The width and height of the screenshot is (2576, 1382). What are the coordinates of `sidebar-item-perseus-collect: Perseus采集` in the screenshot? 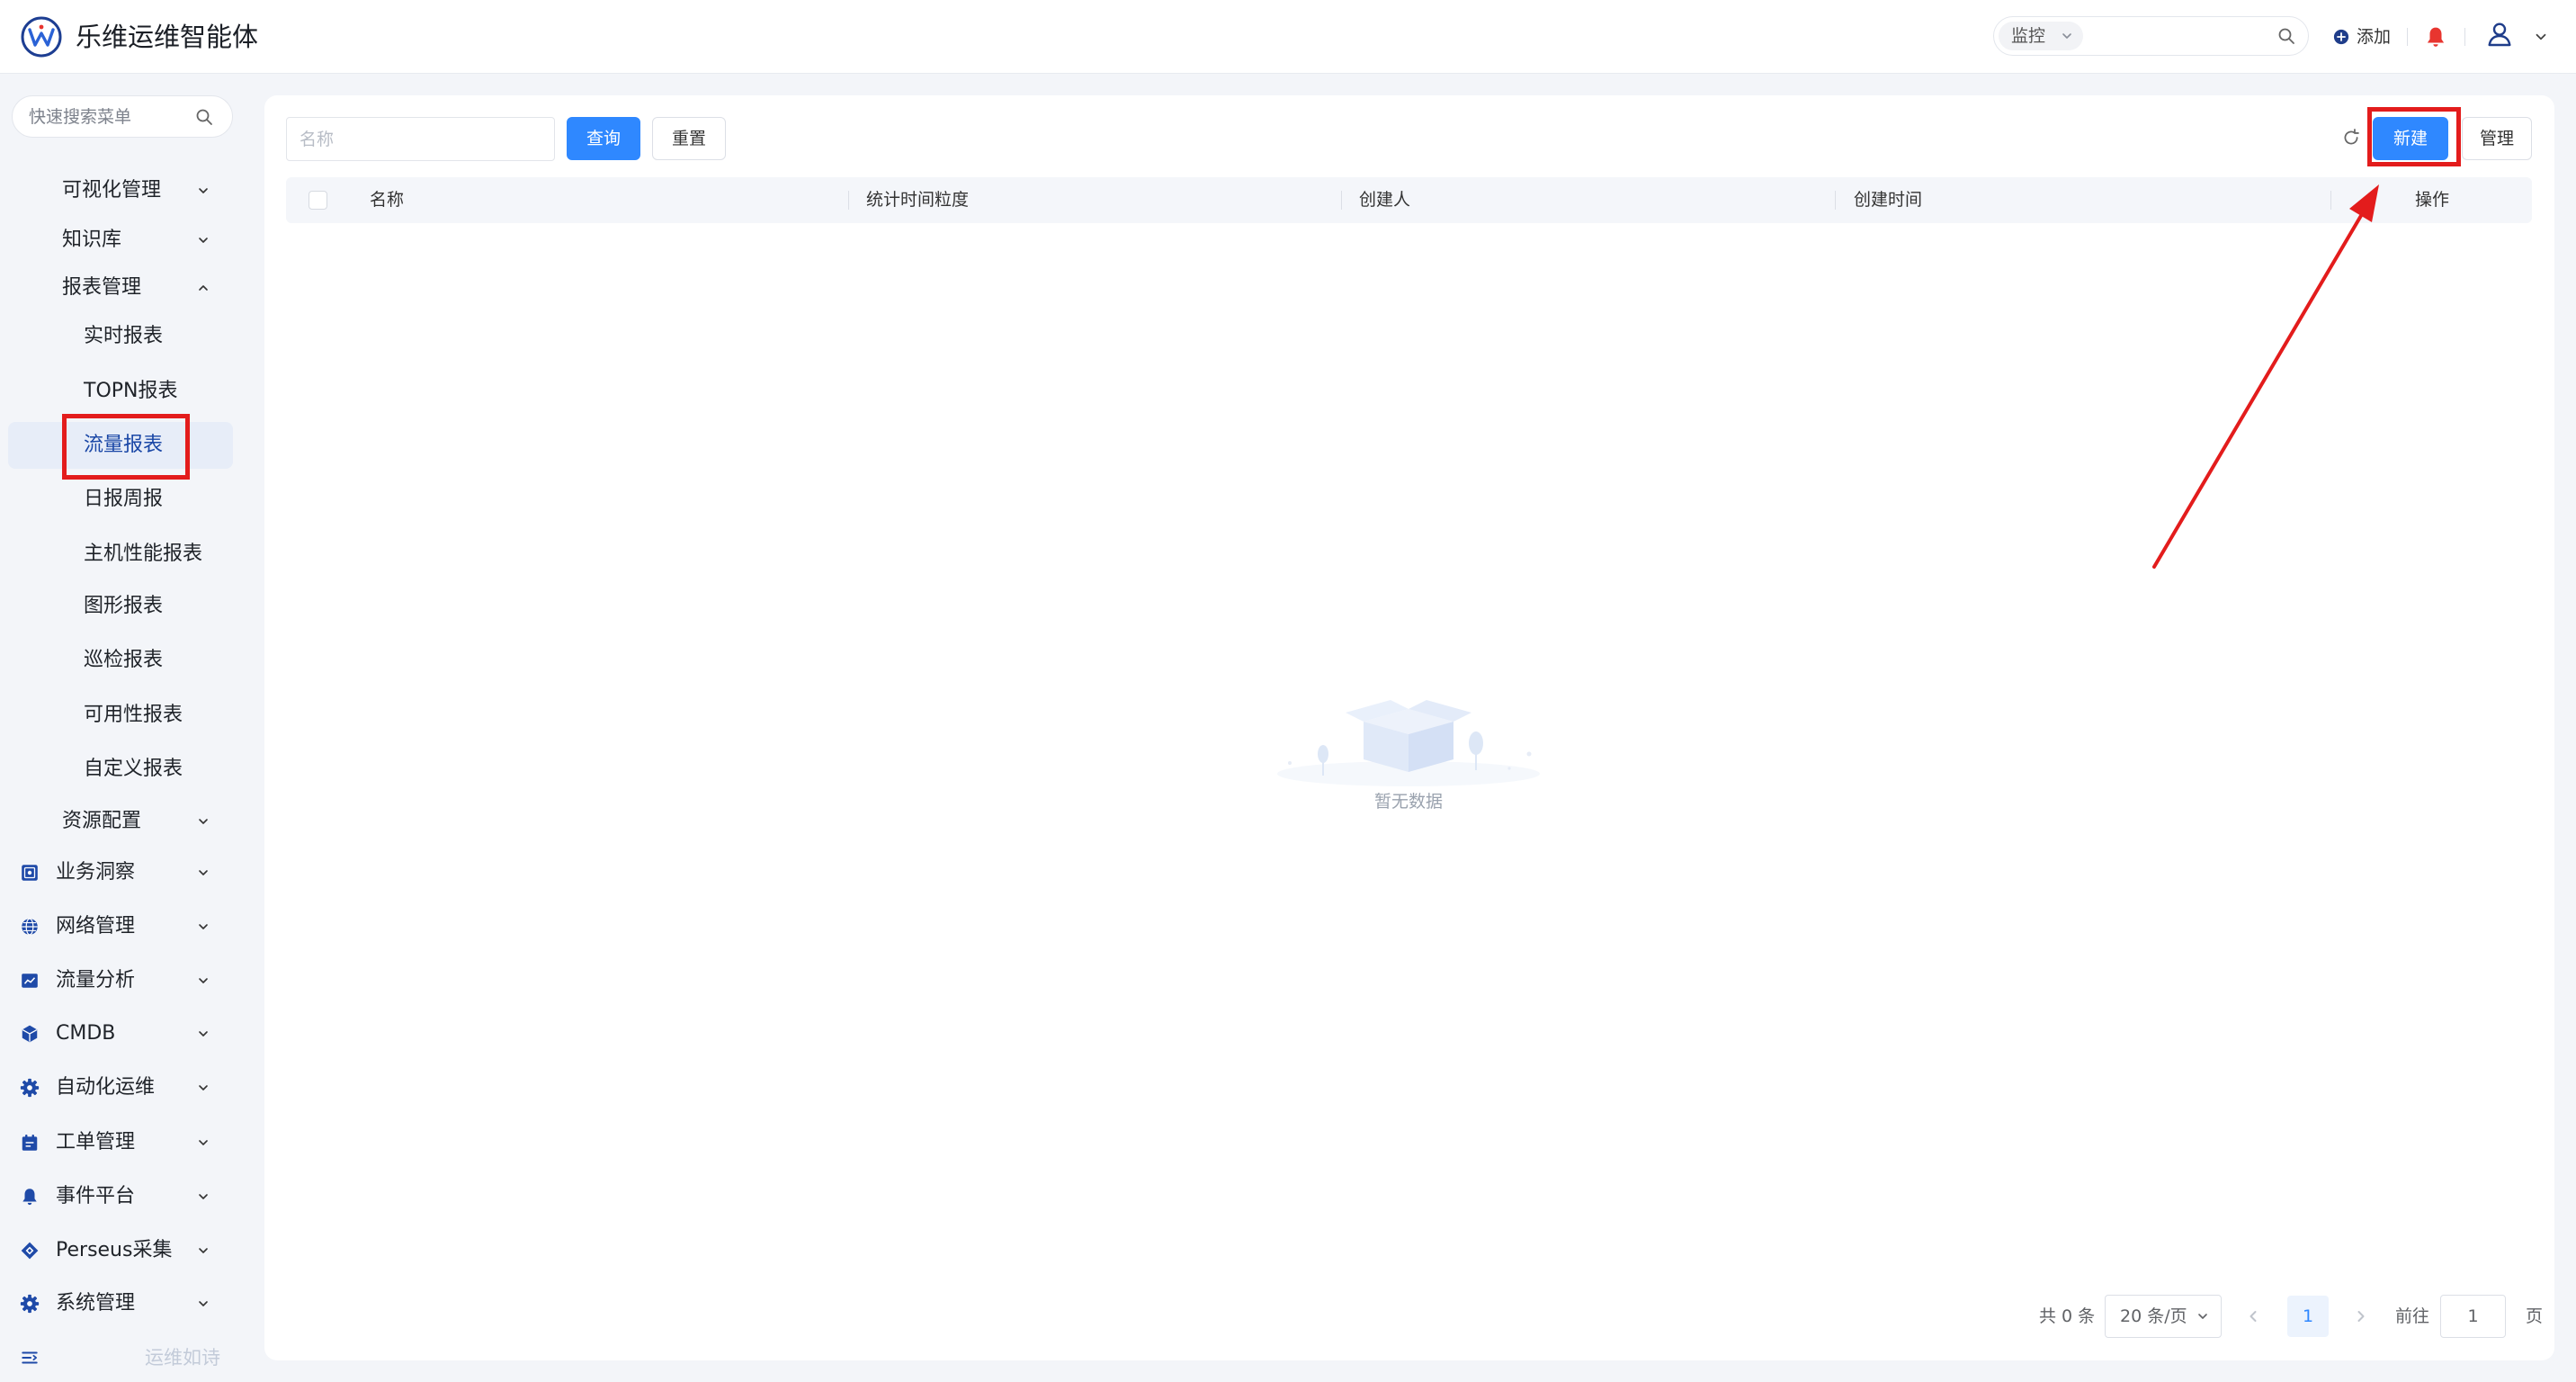 It's located at (120, 1250).